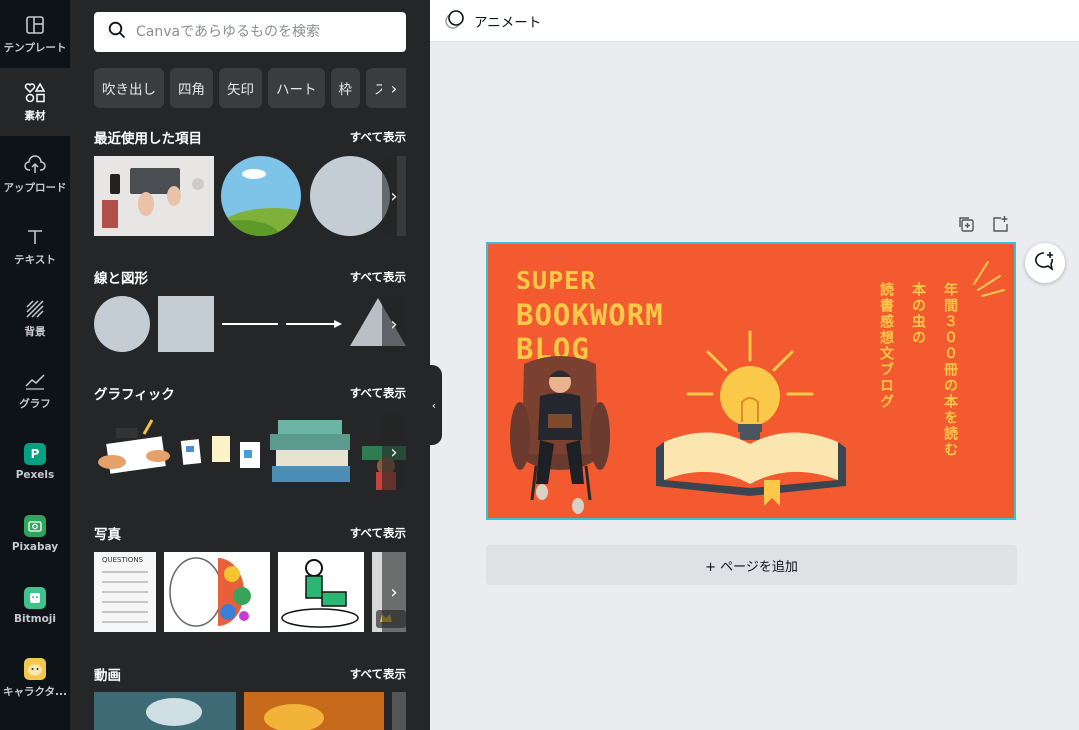  Describe the element at coordinates (1000, 224) in the screenshot. I see `add-page-icon` at that location.